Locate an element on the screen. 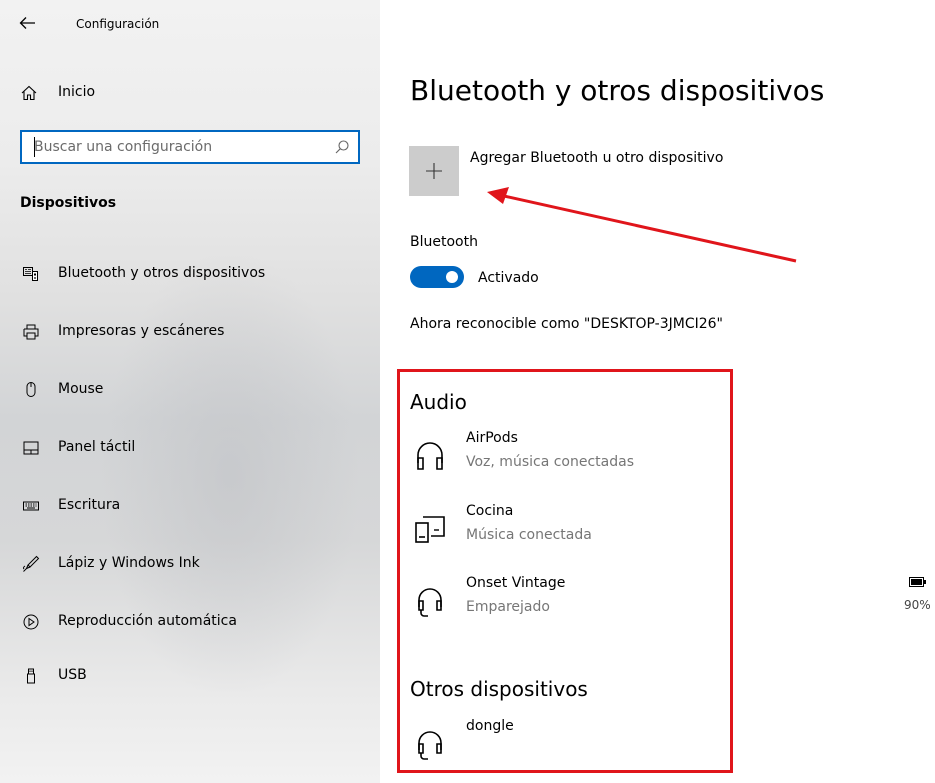  page-title: Bluetooth y otros dispositivos is located at coordinates (617, 90).